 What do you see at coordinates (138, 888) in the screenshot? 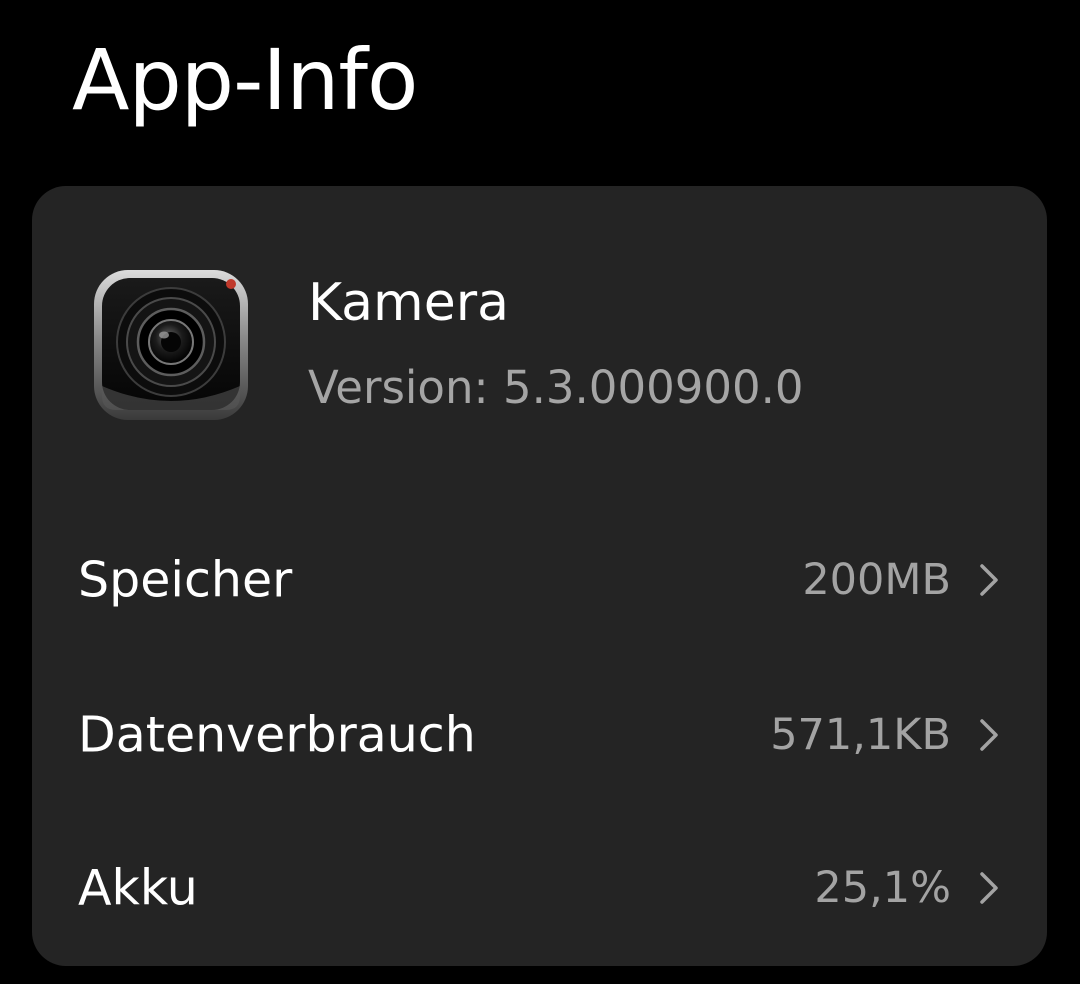
I see `battery-label: Akku` at bounding box center [138, 888].